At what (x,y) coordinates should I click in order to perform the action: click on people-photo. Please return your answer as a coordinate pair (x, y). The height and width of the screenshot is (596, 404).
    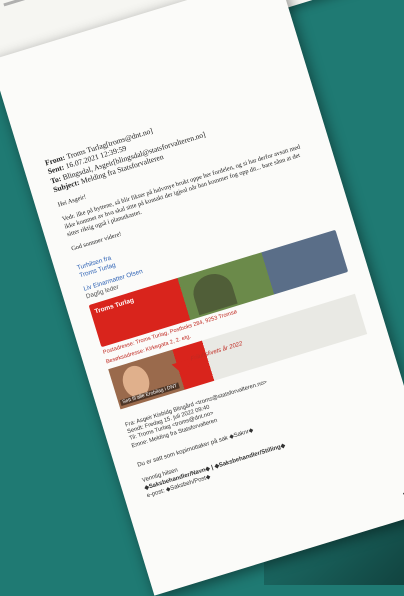
    Looking at the image, I should click on (213, 291).